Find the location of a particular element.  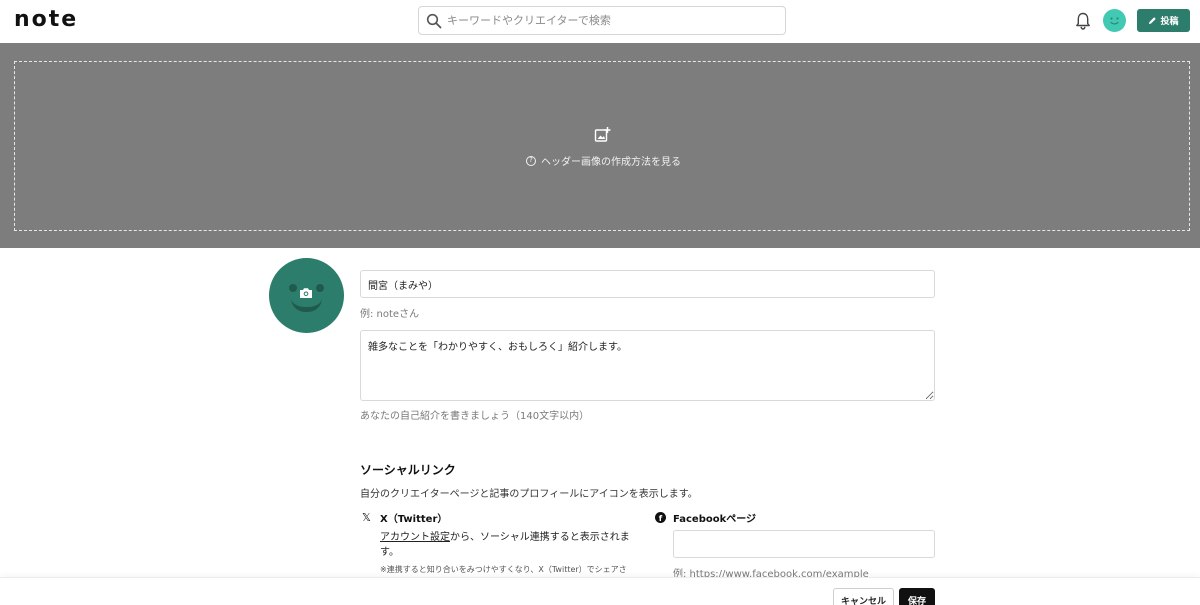

profile-avatar-upload is located at coordinates (306, 295).